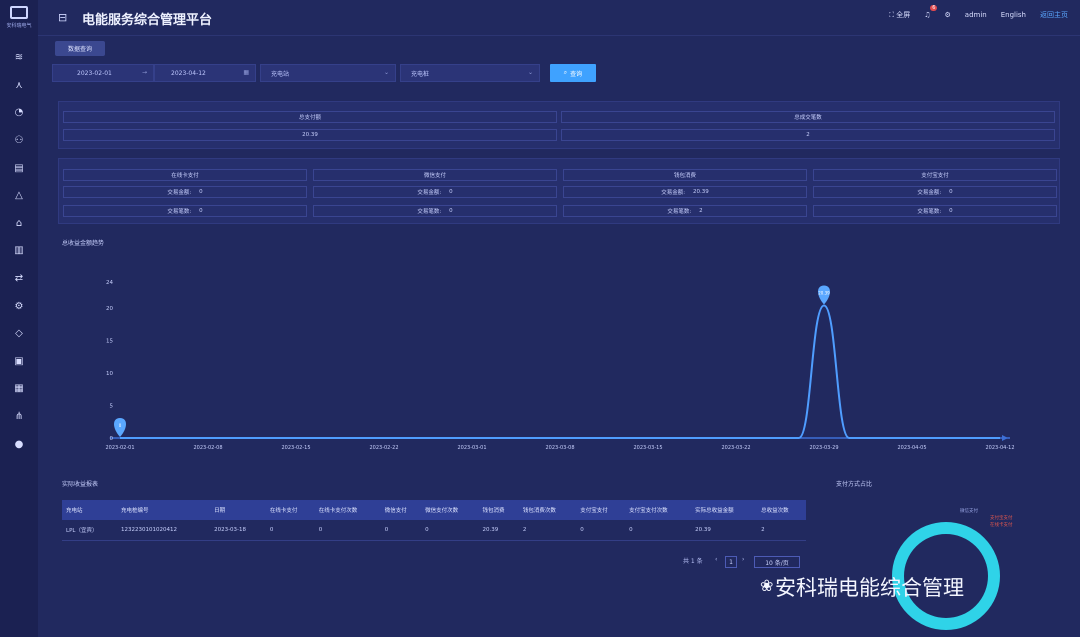 The width and height of the screenshot is (1080, 637). I want to click on pile-select: 充电桩 ⌄, so click(470, 73).